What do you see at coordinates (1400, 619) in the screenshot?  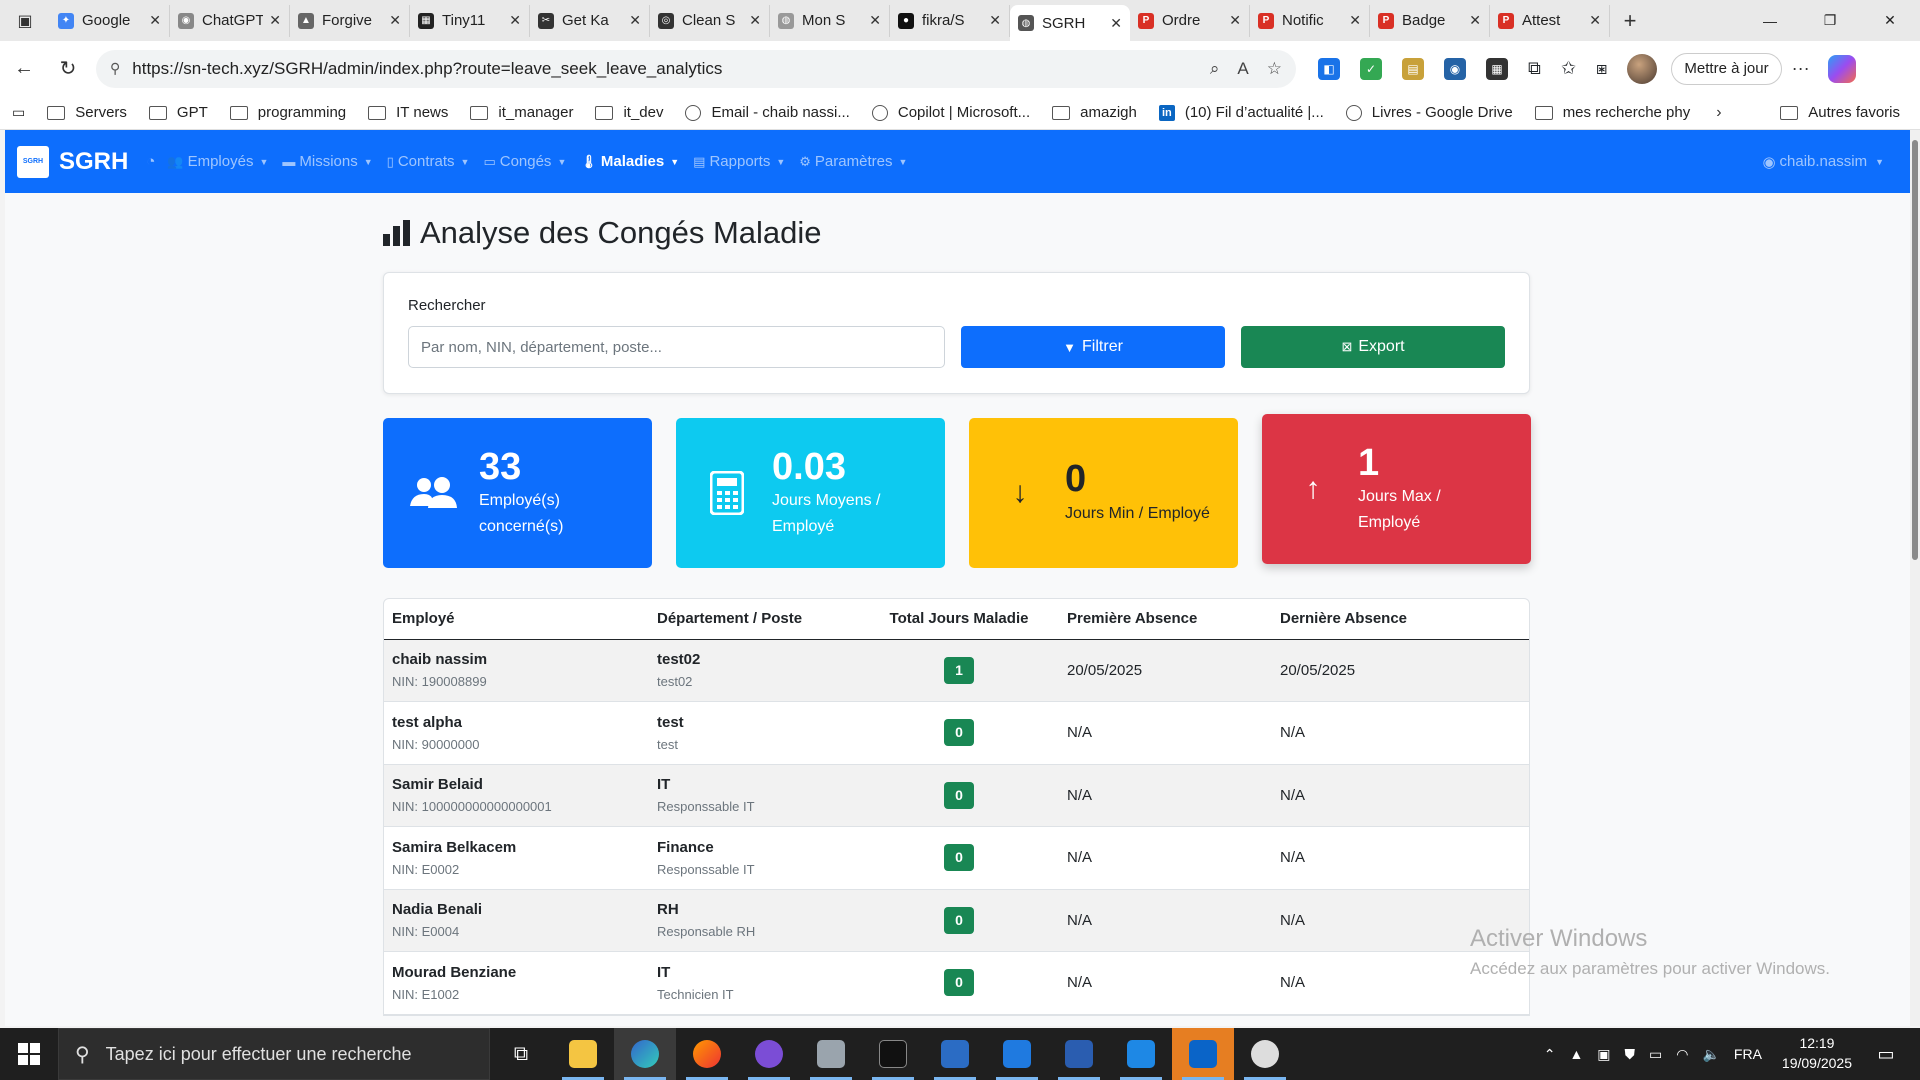 I see `column-header: Dernière Absence` at bounding box center [1400, 619].